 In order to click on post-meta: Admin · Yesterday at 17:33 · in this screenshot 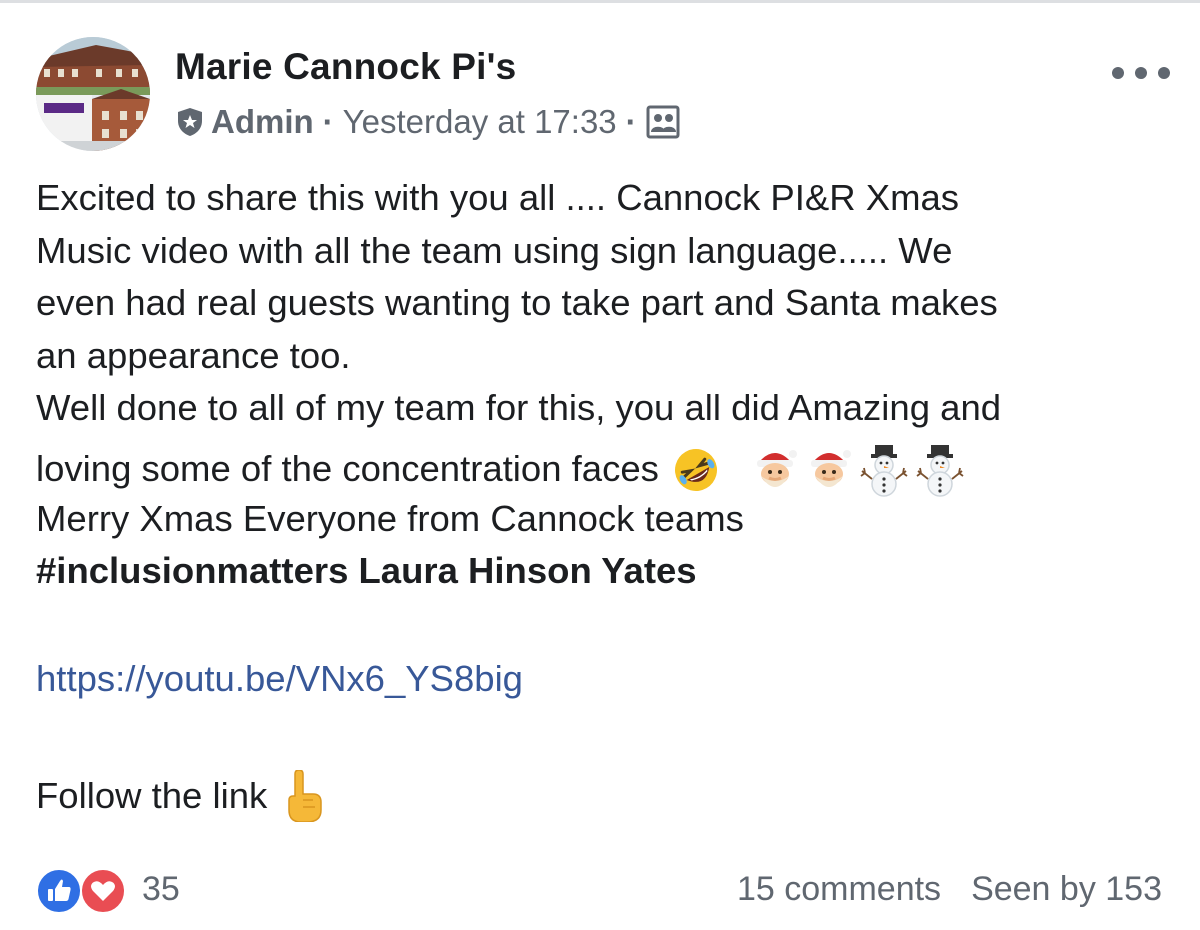, I will do `click(428, 122)`.